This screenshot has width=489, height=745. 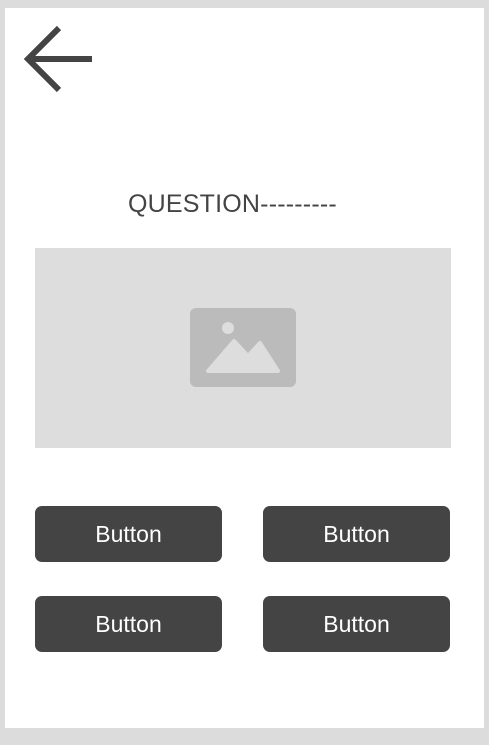 What do you see at coordinates (356, 534) in the screenshot?
I see `answer-button-2: Button` at bounding box center [356, 534].